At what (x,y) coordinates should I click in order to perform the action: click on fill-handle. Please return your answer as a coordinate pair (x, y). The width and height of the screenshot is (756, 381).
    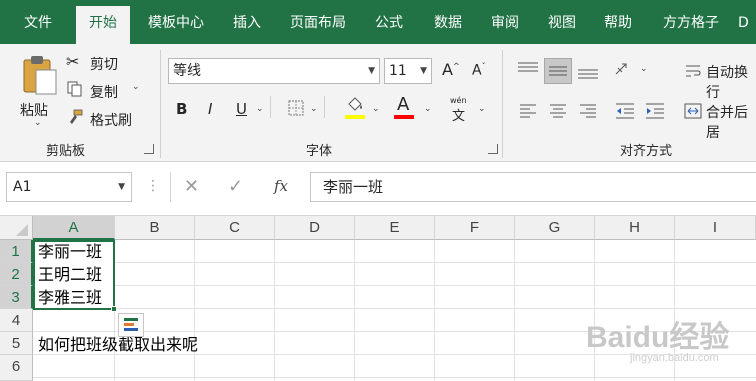
    Looking at the image, I should click on (114, 309).